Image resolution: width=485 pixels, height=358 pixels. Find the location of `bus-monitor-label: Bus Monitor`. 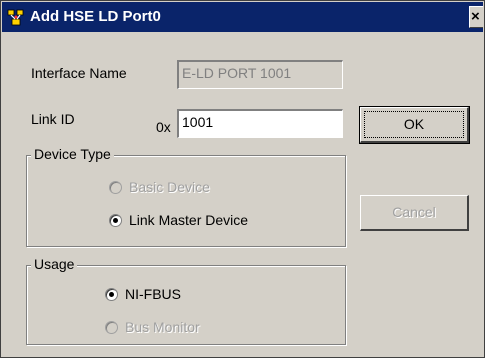

bus-monitor-label: Bus Monitor is located at coordinates (162, 327).